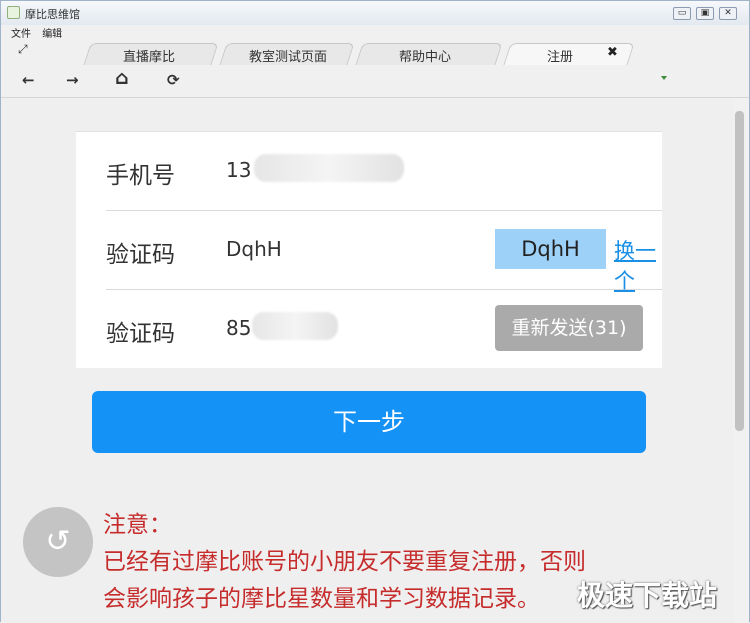 The width and height of the screenshot is (750, 623). I want to click on fullscreen-icon: ⤢, so click(23, 49).